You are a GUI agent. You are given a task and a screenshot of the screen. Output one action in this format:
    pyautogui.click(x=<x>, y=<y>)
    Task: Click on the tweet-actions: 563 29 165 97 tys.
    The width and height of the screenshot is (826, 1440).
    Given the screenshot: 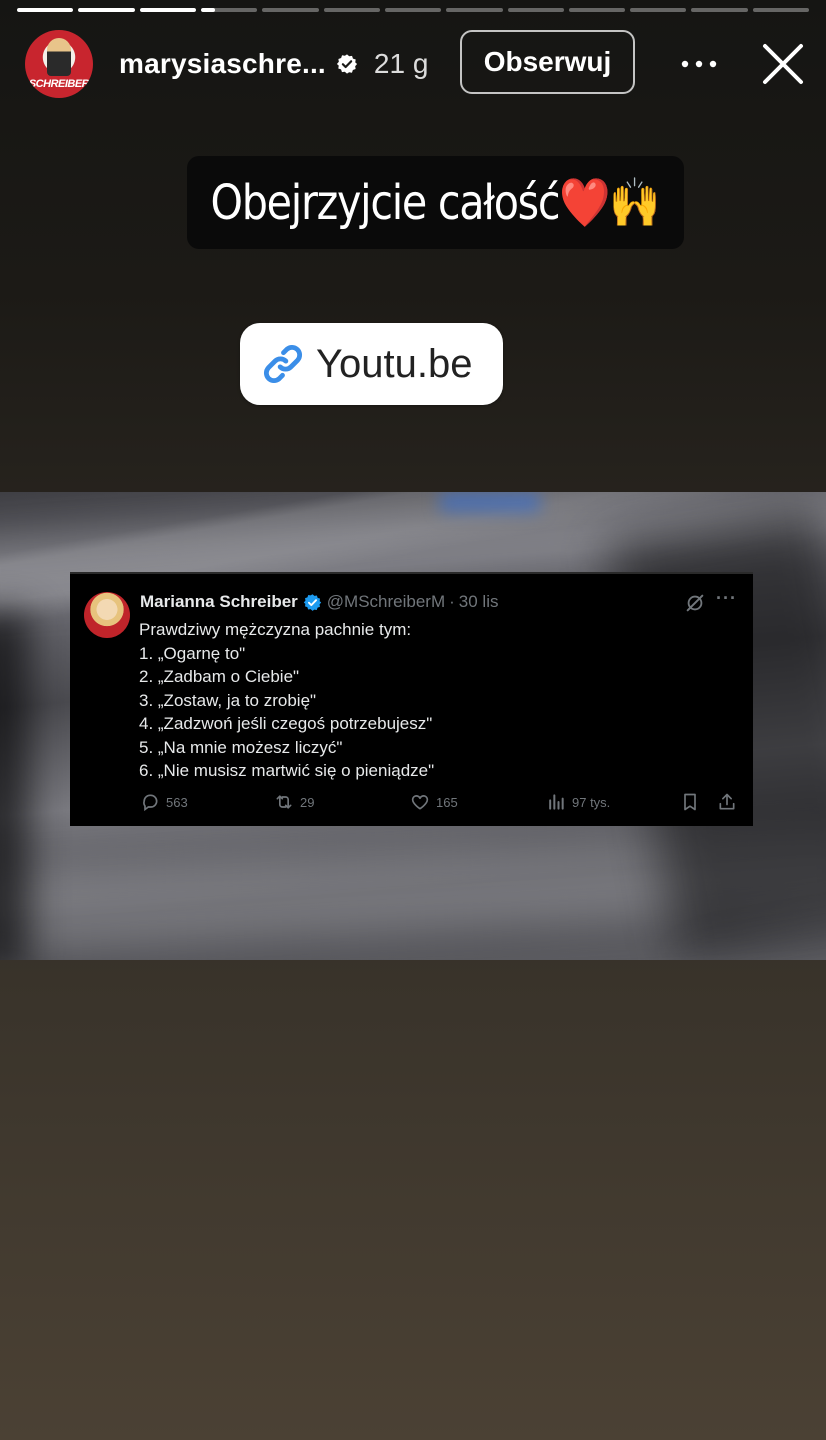 What is the action you would take?
    pyautogui.click(x=440, y=804)
    